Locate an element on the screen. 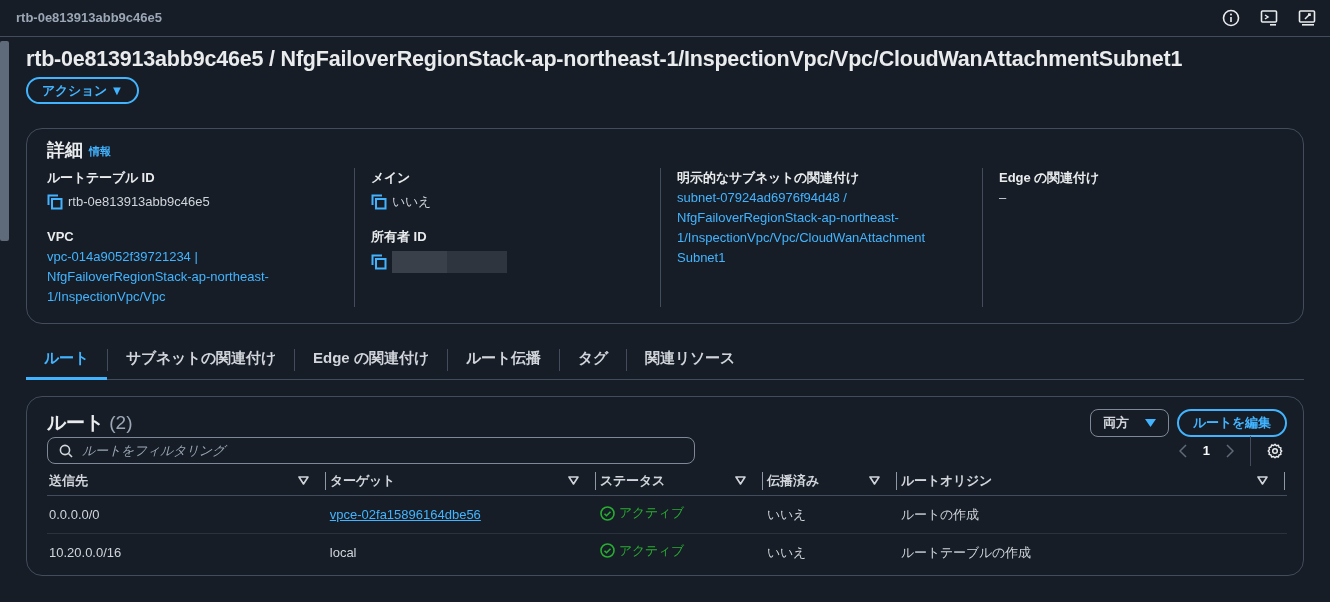 The image size is (1330, 602). tab: Edge の関連付け is located at coordinates (371, 360).